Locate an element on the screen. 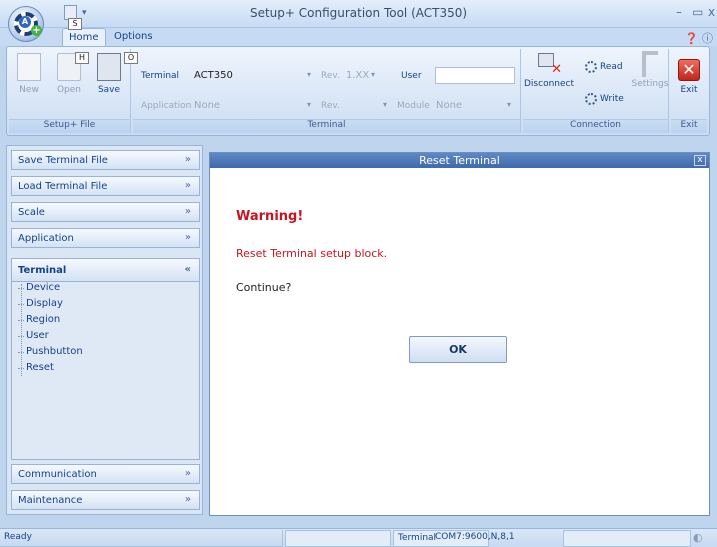  rev-combo: 1.XX ▾ is located at coordinates (360, 75).